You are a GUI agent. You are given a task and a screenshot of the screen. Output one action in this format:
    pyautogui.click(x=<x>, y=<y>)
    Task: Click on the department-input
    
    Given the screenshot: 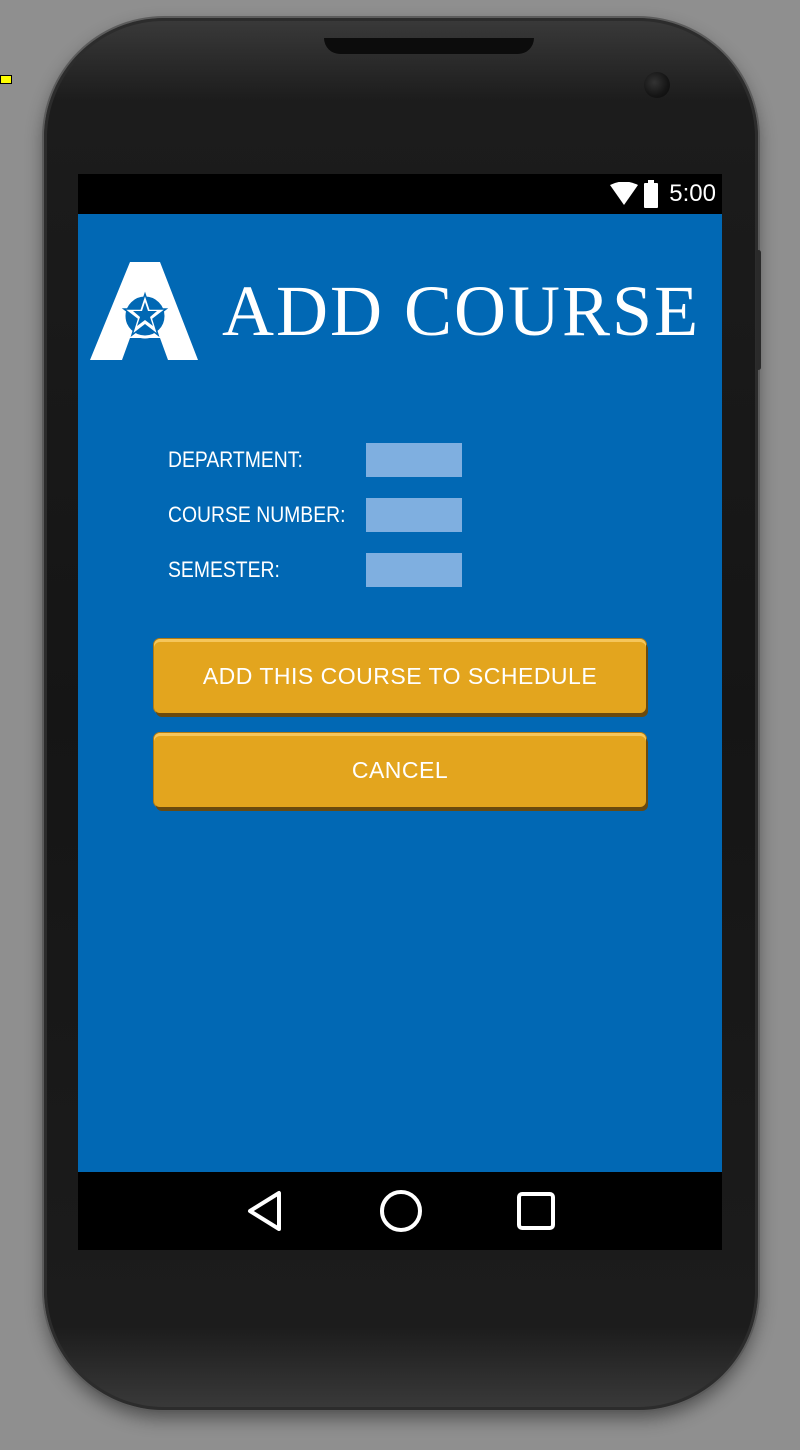 What is the action you would take?
    pyautogui.click(x=414, y=460)
    